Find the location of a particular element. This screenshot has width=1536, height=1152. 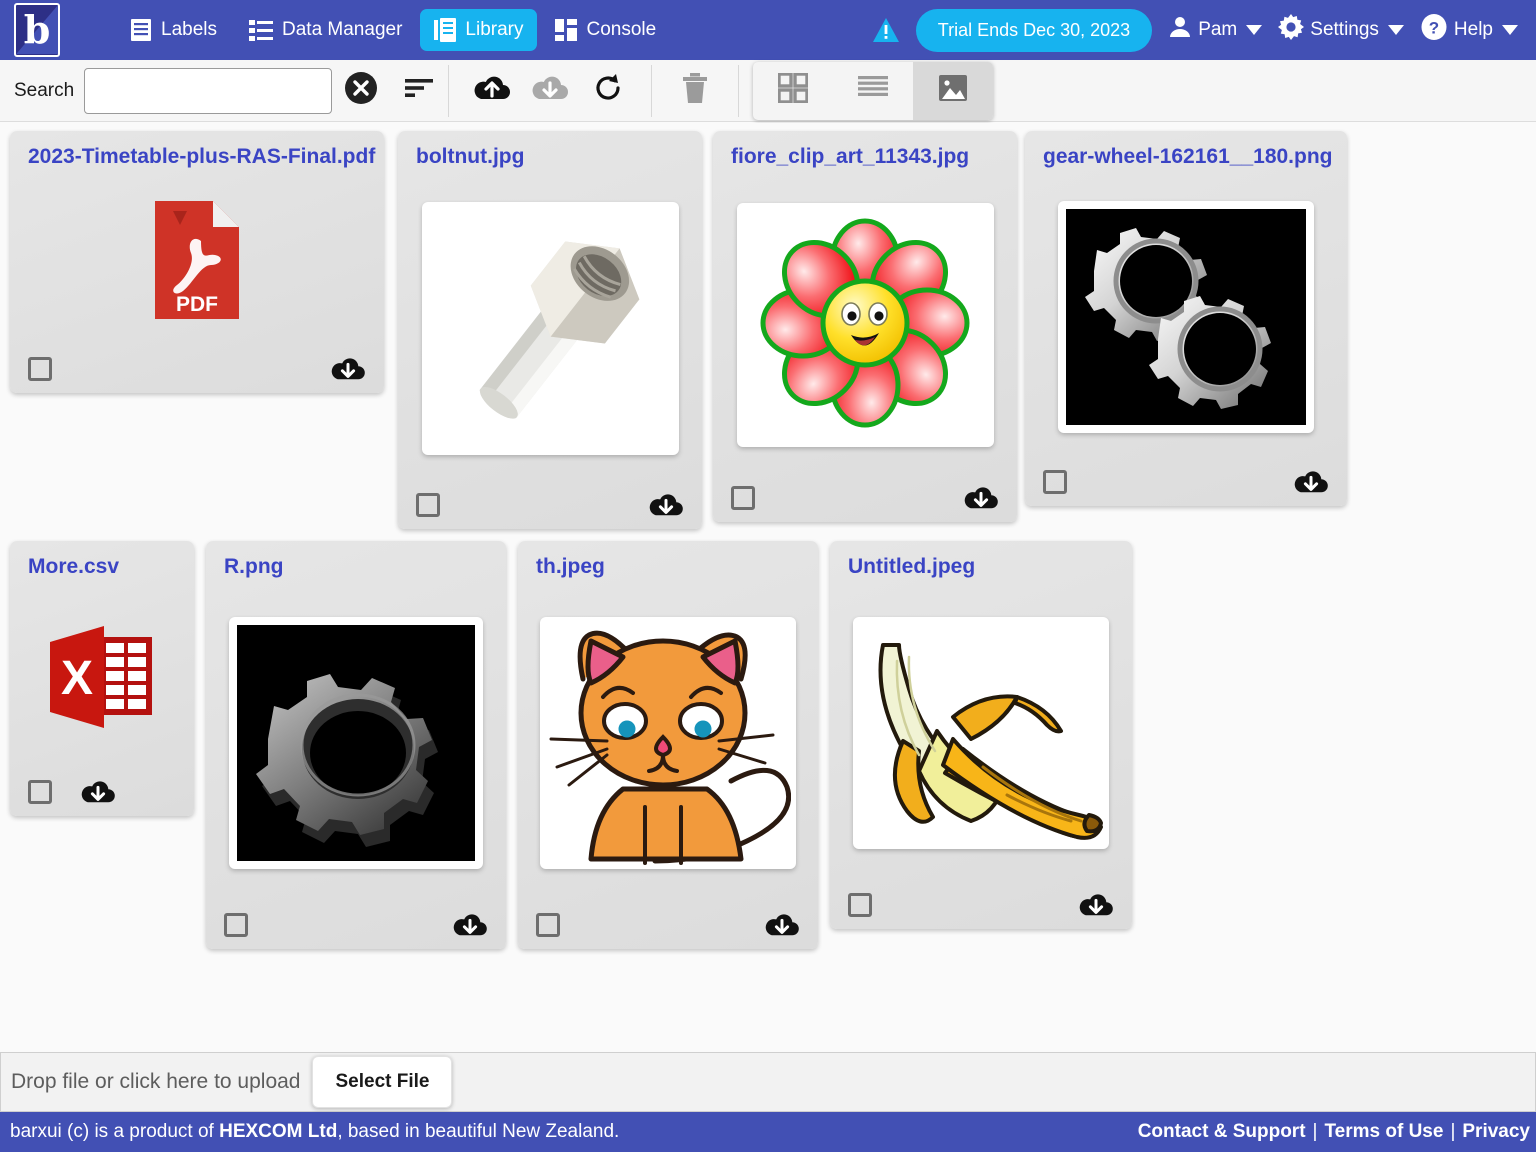

warning-triangle-icon is located at coordinates (886, 30).